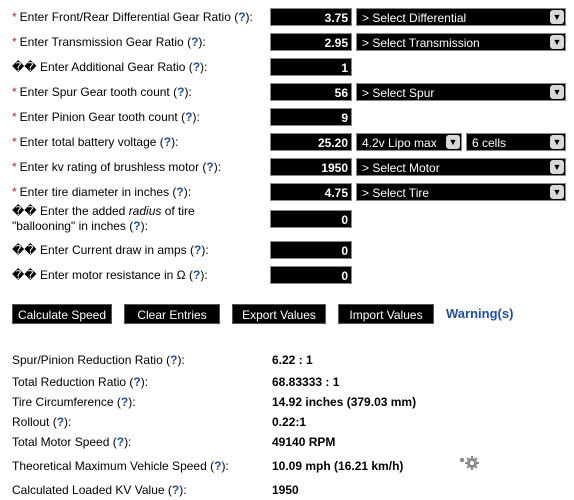  Describe the element at coordinates (117, 167) in the screenshot. I see `kv-label: * Enter kv rating of brushless motor (?):` at that location.